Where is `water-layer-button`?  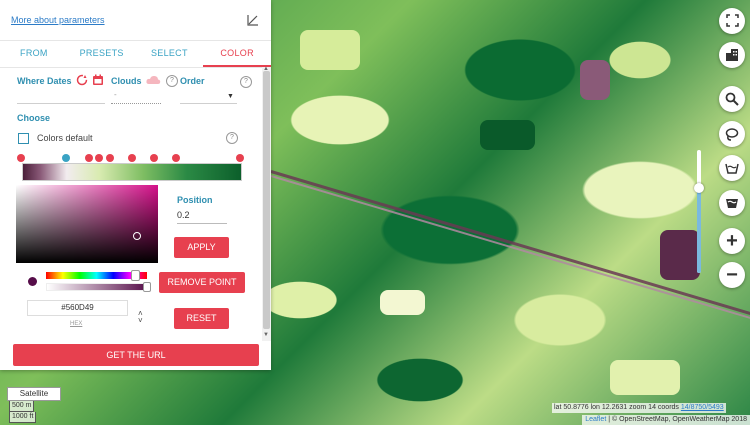 water-layer-button is located at coordinates (732, 168).